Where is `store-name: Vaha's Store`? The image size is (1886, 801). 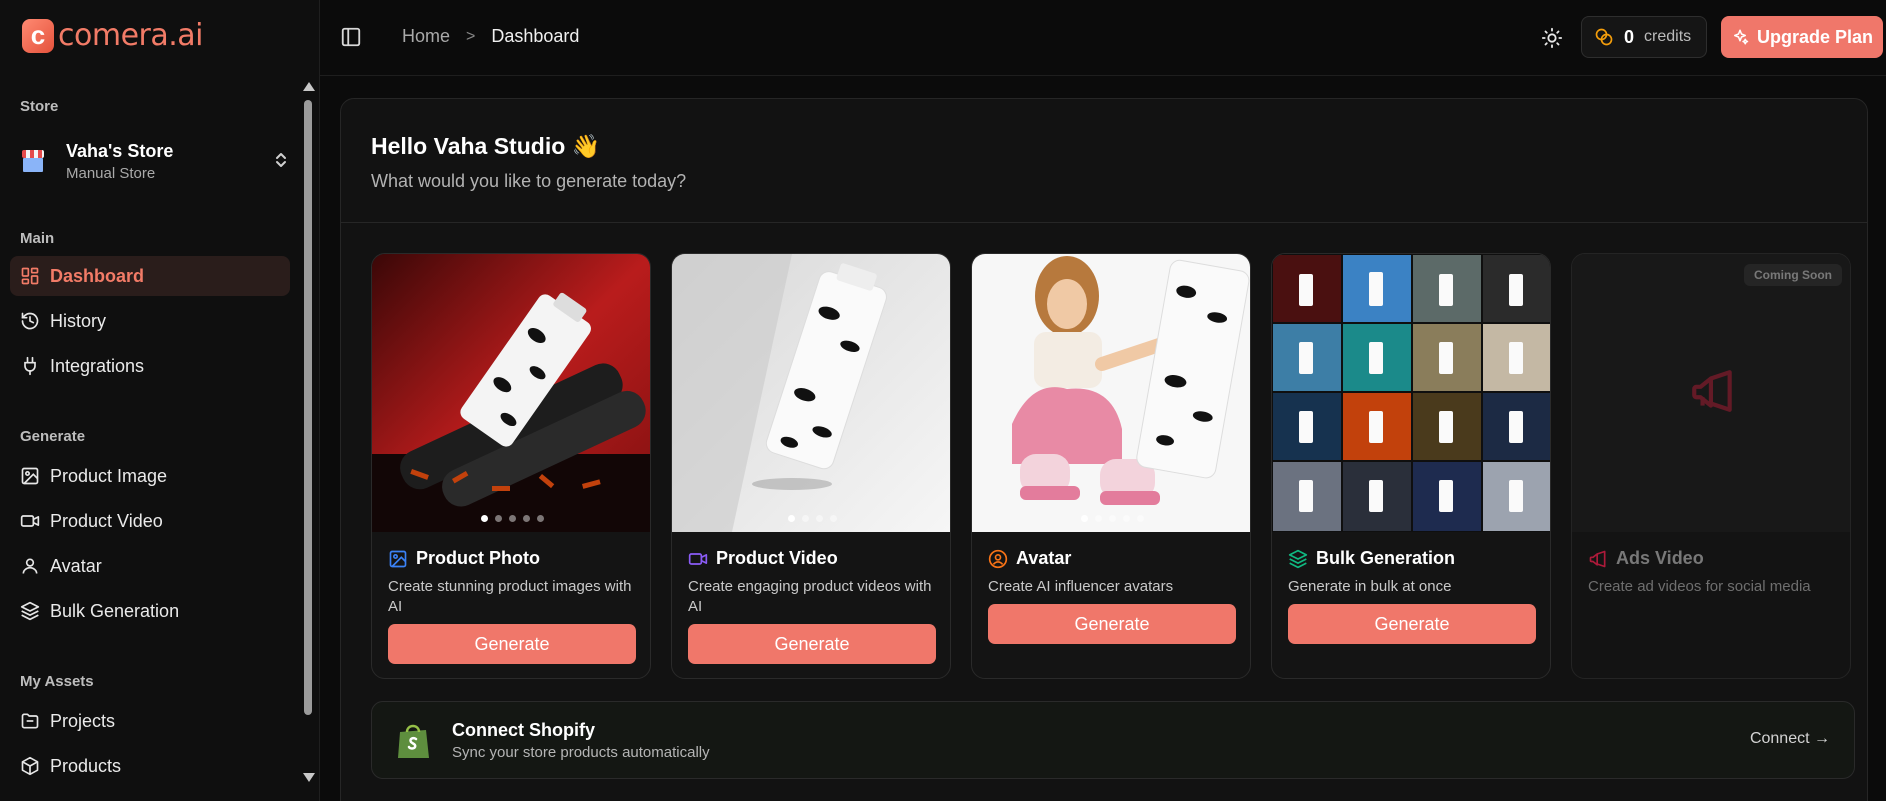
store-name: Vaha's Store is located at coordinates (120, 150).